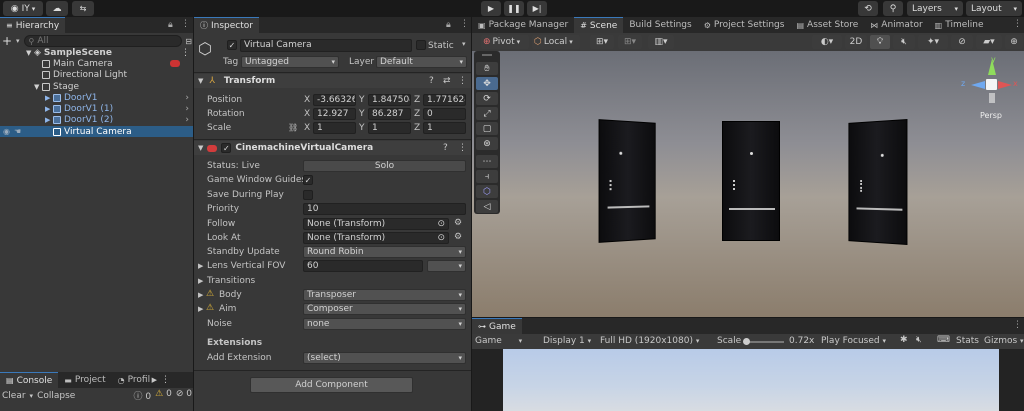  I want to click on rotation-x-field: 12.927, so click(334, 114).